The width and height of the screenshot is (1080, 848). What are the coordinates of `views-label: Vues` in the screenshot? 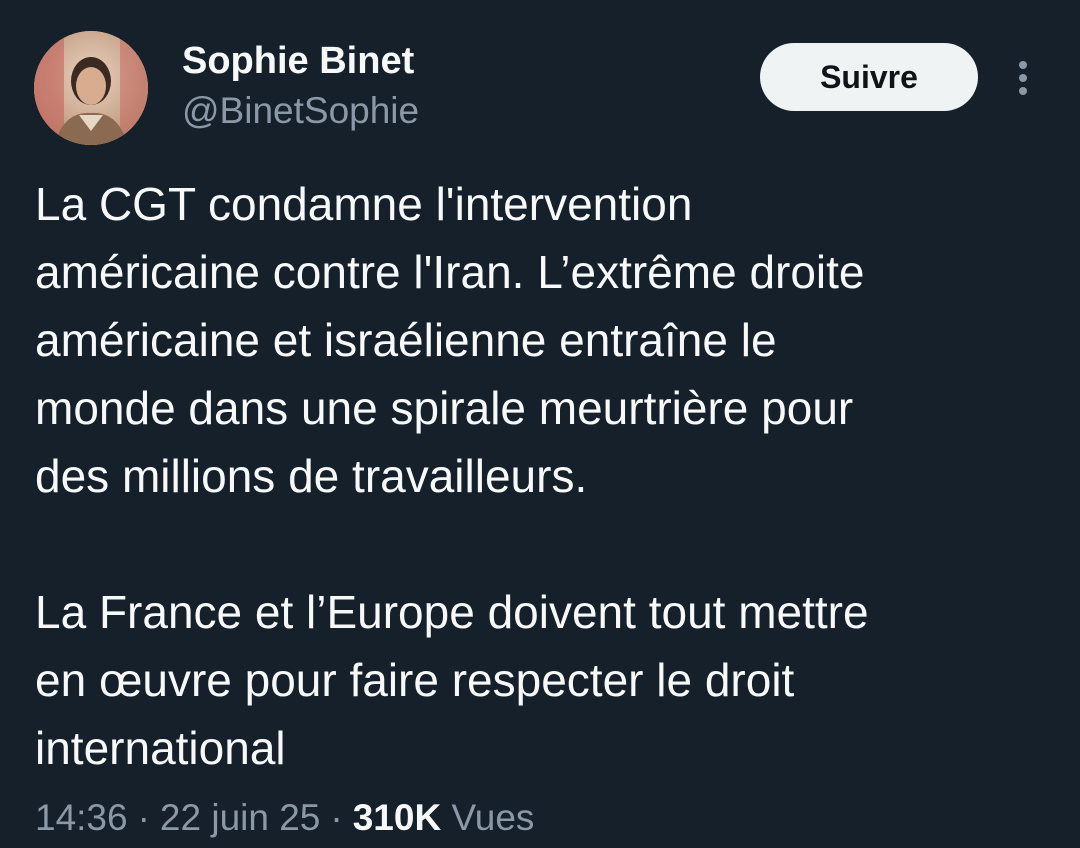 It's located at (493, 817).